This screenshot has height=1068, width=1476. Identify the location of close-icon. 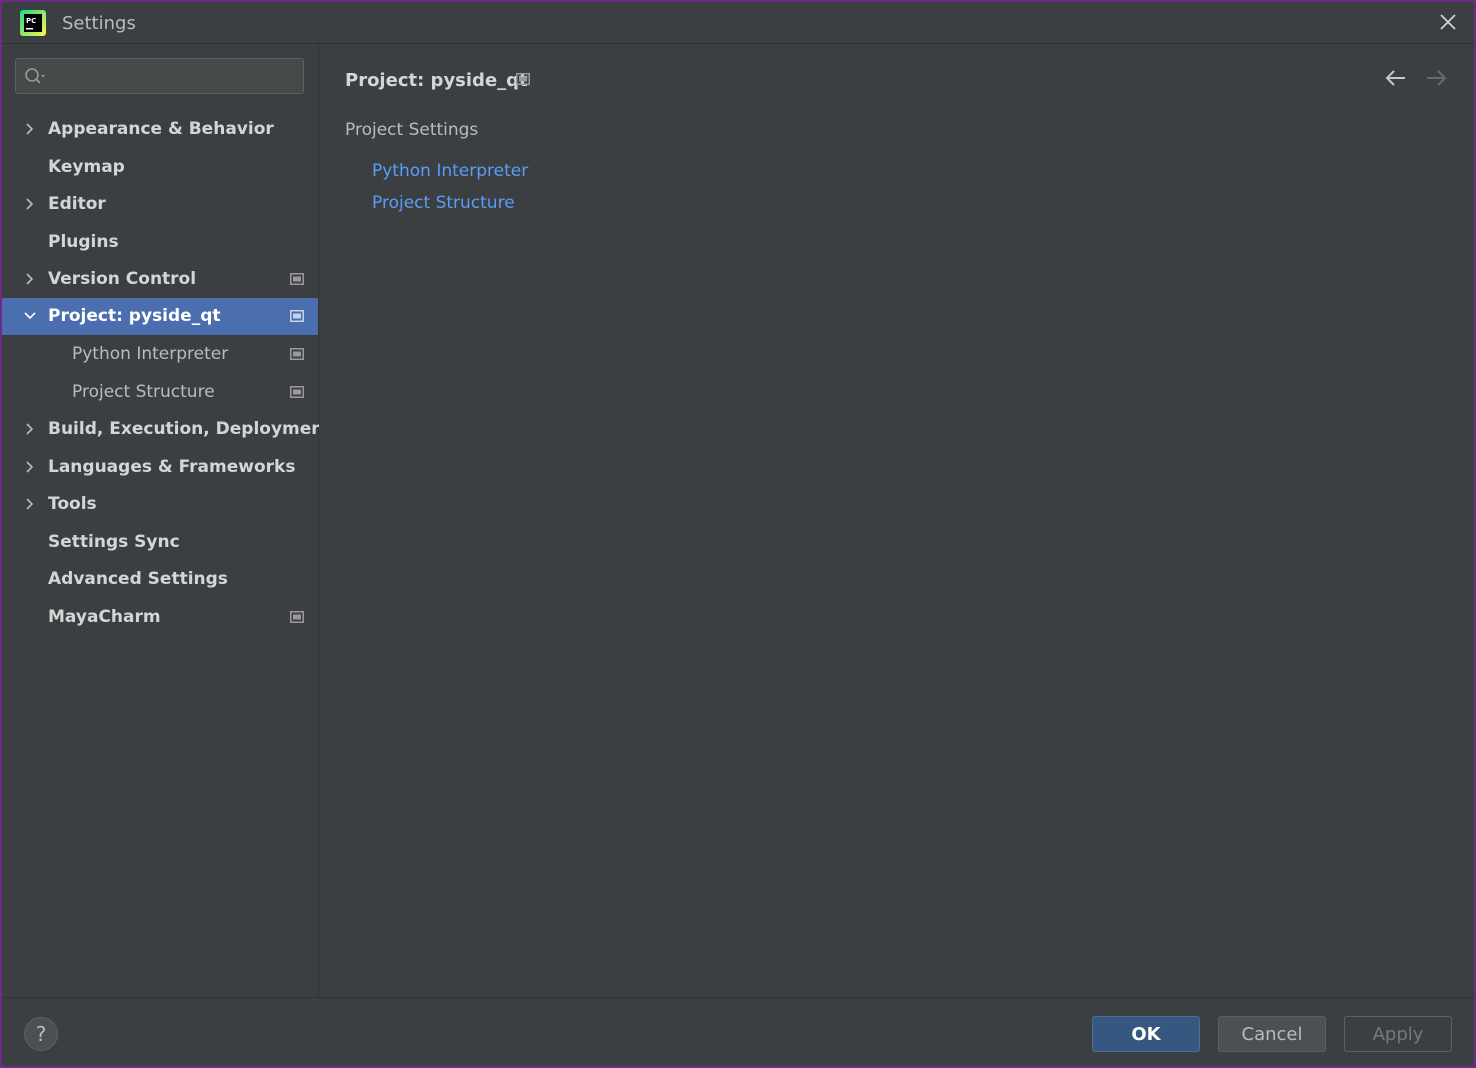
(1448, 22).